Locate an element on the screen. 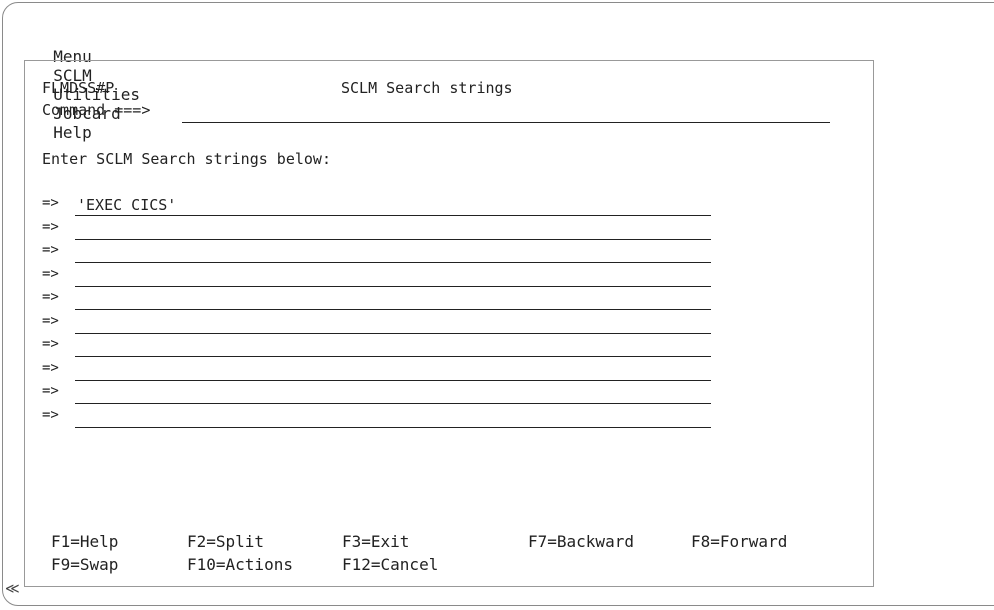  fkey-f10-actions: F10=Actions is located at coordinates (240, 564).